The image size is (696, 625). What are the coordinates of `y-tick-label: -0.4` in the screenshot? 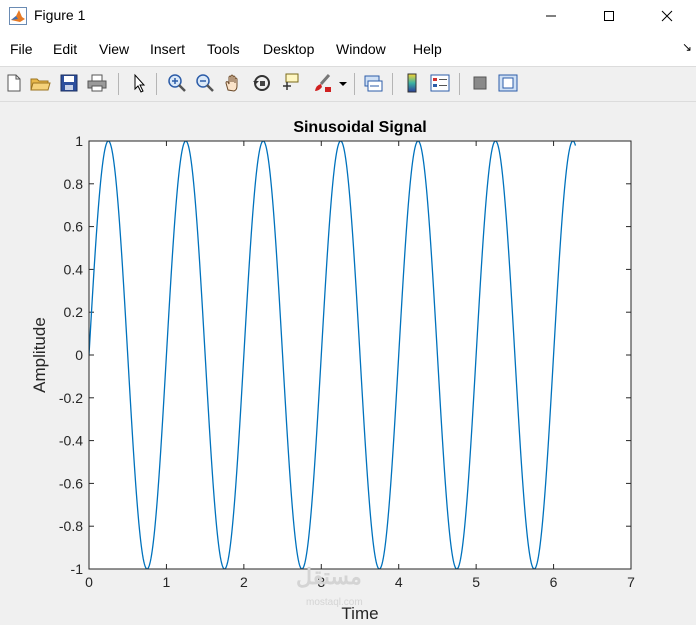 It's located at (71, 441).